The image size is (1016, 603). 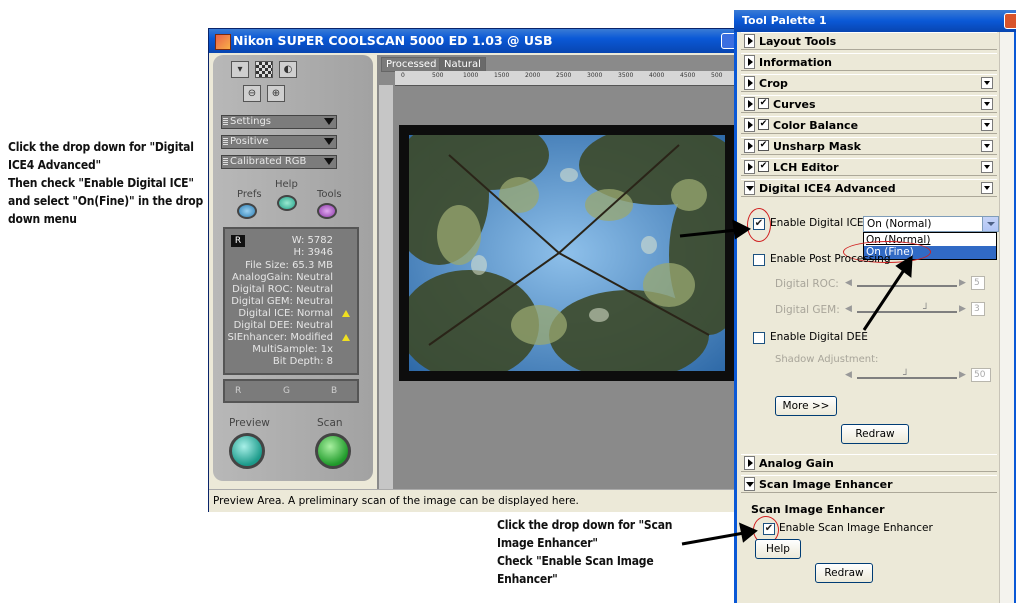 What do you see at coordinates (796, 382) in the screenshot?
I see `annotation-arrows` at bounding box center [796, 382].